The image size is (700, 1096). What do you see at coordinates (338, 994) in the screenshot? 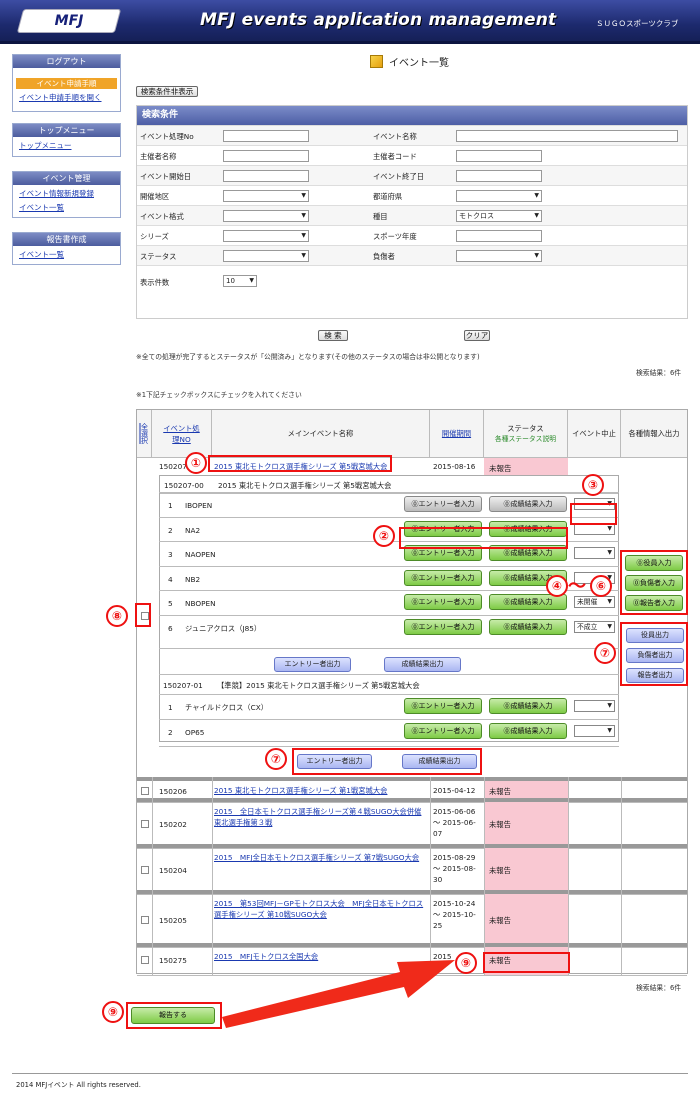
I see `annotation-arrow` at bounding box center [338, 994].